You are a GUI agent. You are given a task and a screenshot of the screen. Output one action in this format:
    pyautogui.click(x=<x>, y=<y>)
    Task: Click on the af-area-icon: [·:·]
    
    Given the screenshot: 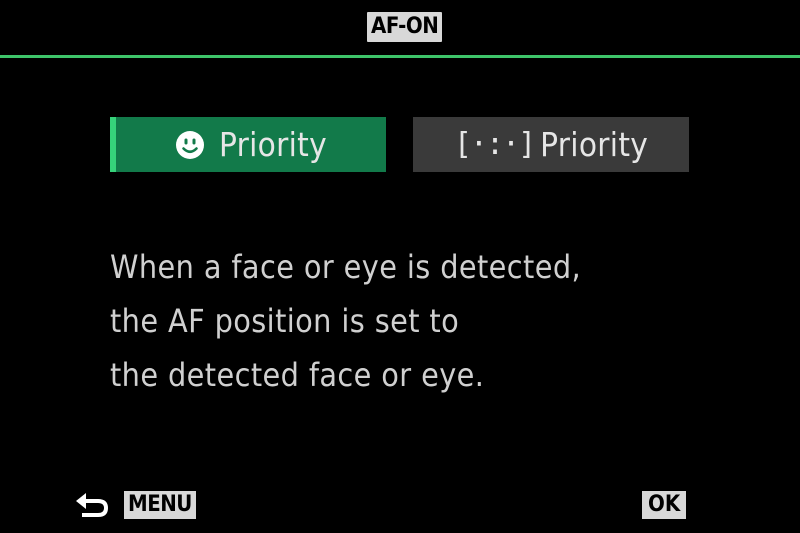 What is the action you would take?
    pyautogui.click(x=494, y=144)
    